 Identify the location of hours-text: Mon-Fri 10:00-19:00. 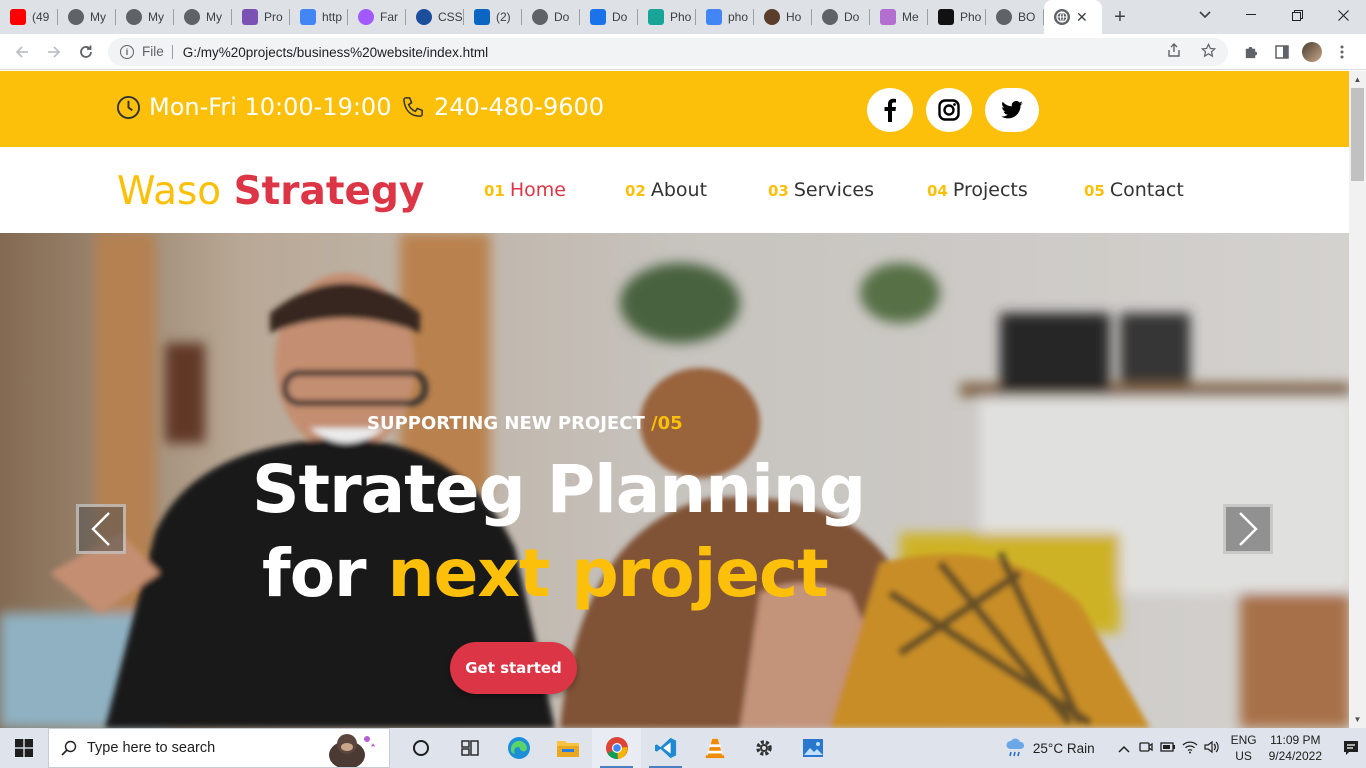
(270, 107).